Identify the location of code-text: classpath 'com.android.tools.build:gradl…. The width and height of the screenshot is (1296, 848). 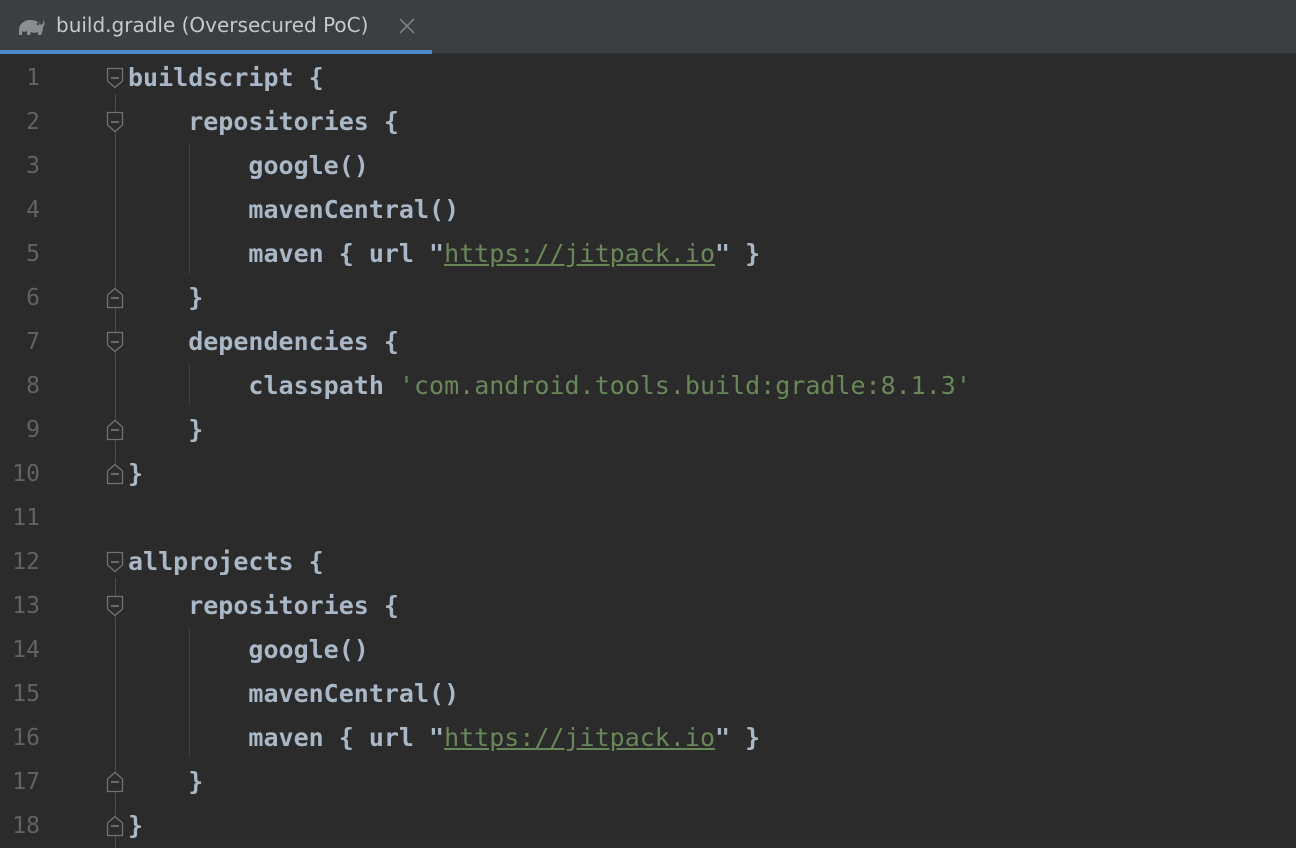
(549, 386).